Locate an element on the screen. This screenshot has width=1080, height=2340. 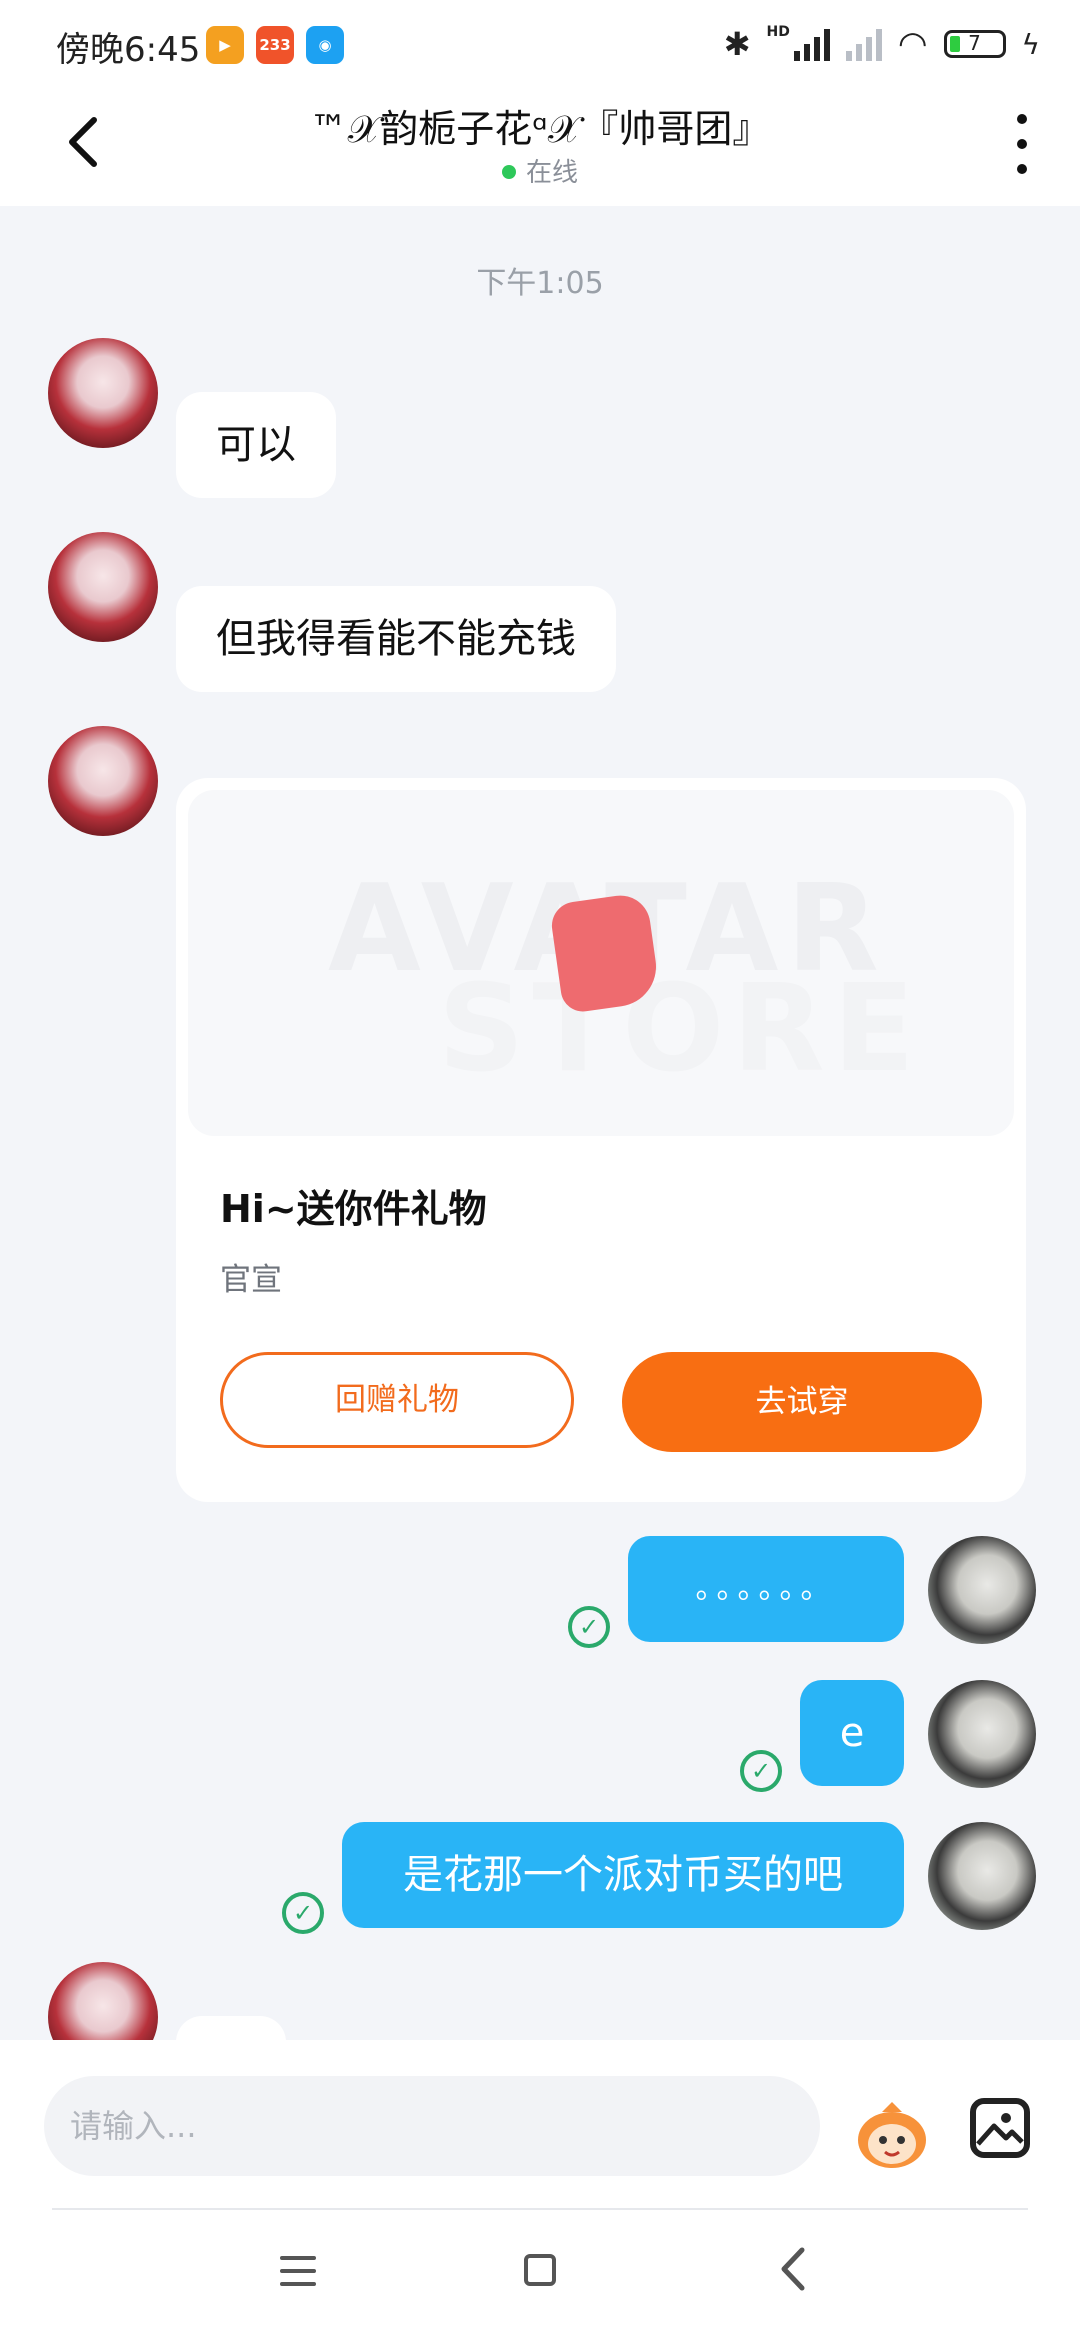
gift-preview-image: AVATAR STORE is located at coordinates (601, 963).